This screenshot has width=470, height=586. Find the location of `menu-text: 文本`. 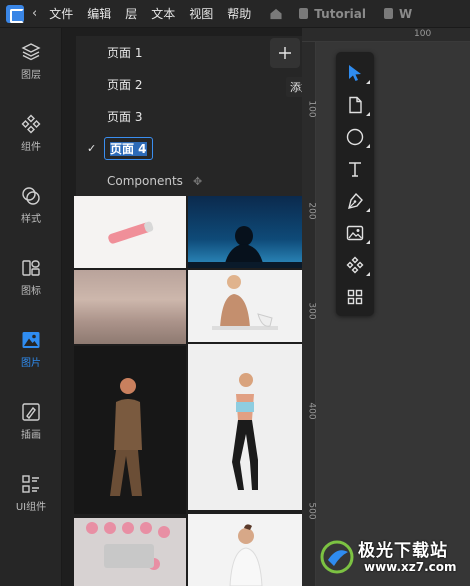

menu-text: 文本 is located at coordinates (163, 13).